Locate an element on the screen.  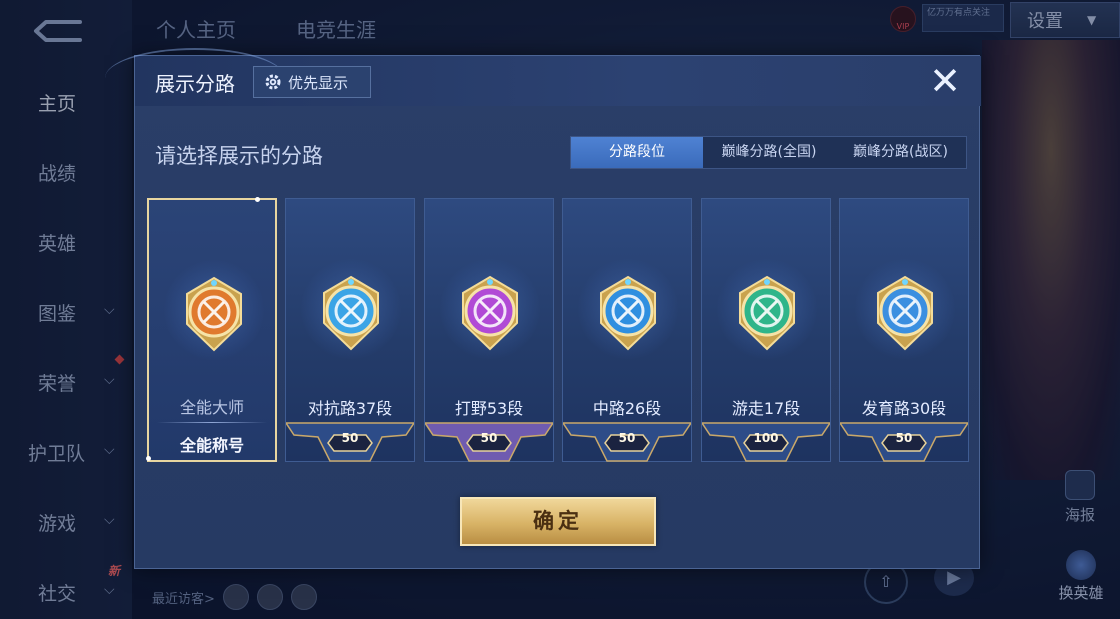
lane-rank-label: 打野53段 is located at coordinates (489, 408).